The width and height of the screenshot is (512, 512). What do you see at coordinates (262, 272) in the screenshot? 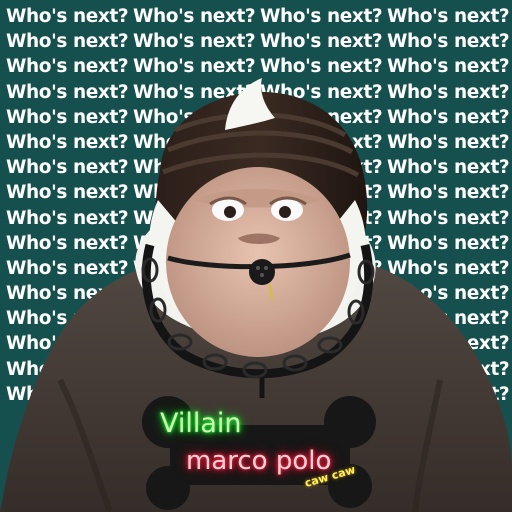
I see `gag-ball` at bounding box center [262, 272].